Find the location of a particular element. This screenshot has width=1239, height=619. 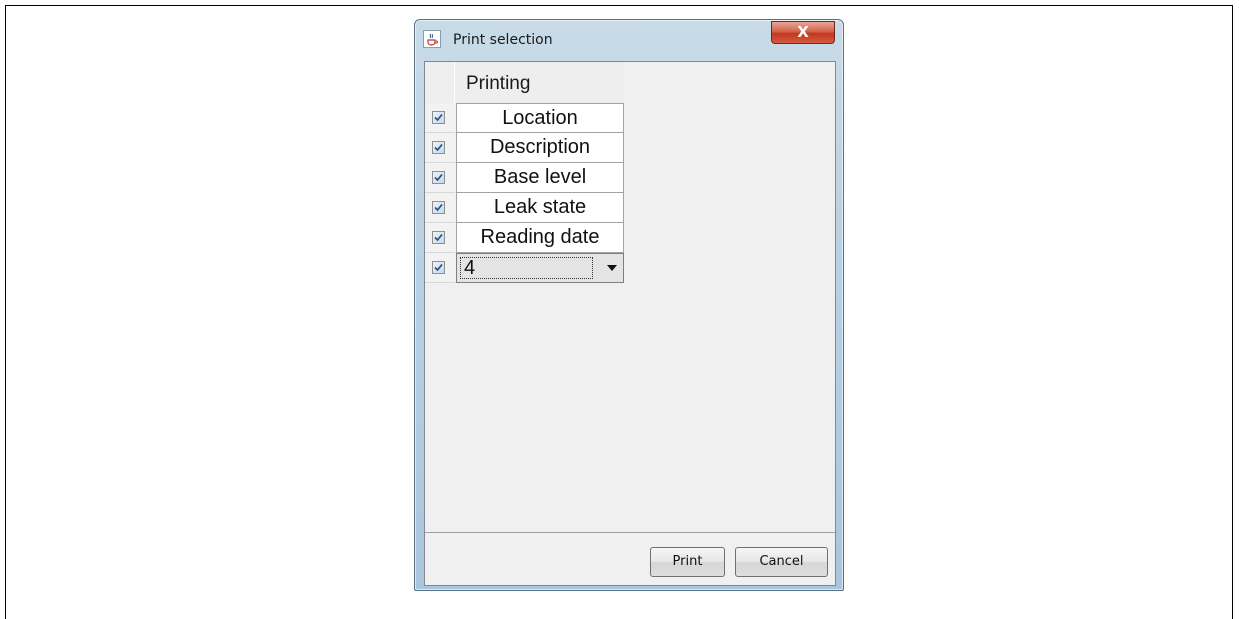

close-icon: X is located at coordinates (803, 32).